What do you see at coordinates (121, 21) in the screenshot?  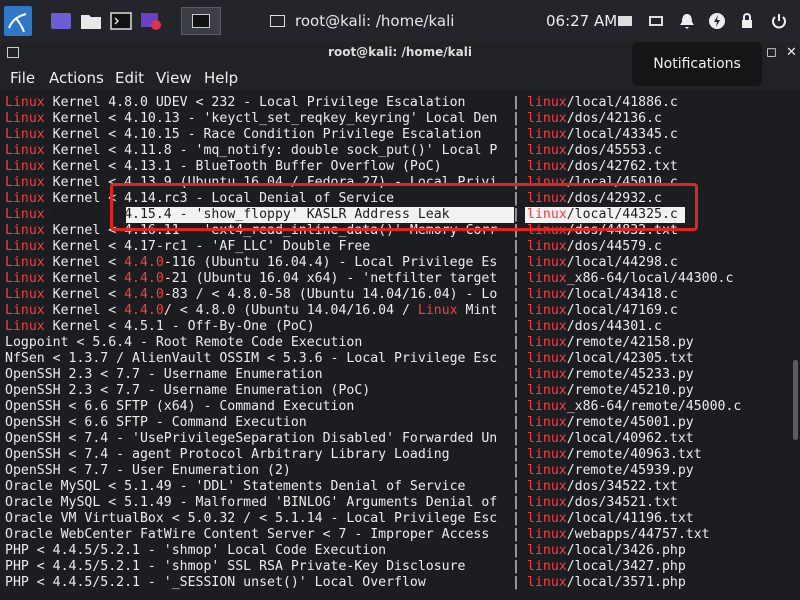 I see `terminal-launcher-icon` at bounding box center [121, 21].